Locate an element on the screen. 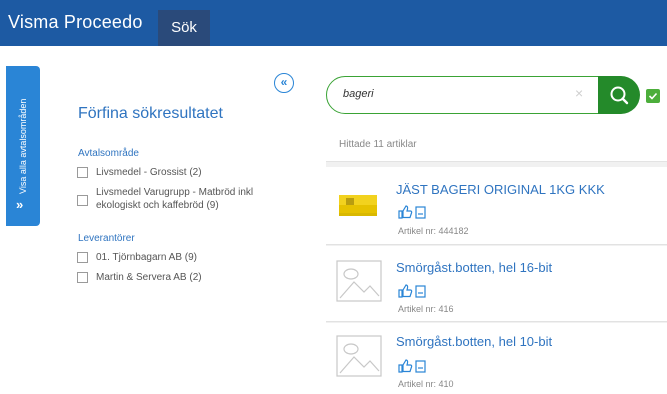 The image size is (667, 394). product-title: Smörgåst.botten, hel 16-bit is located at coordinates (474, 267).